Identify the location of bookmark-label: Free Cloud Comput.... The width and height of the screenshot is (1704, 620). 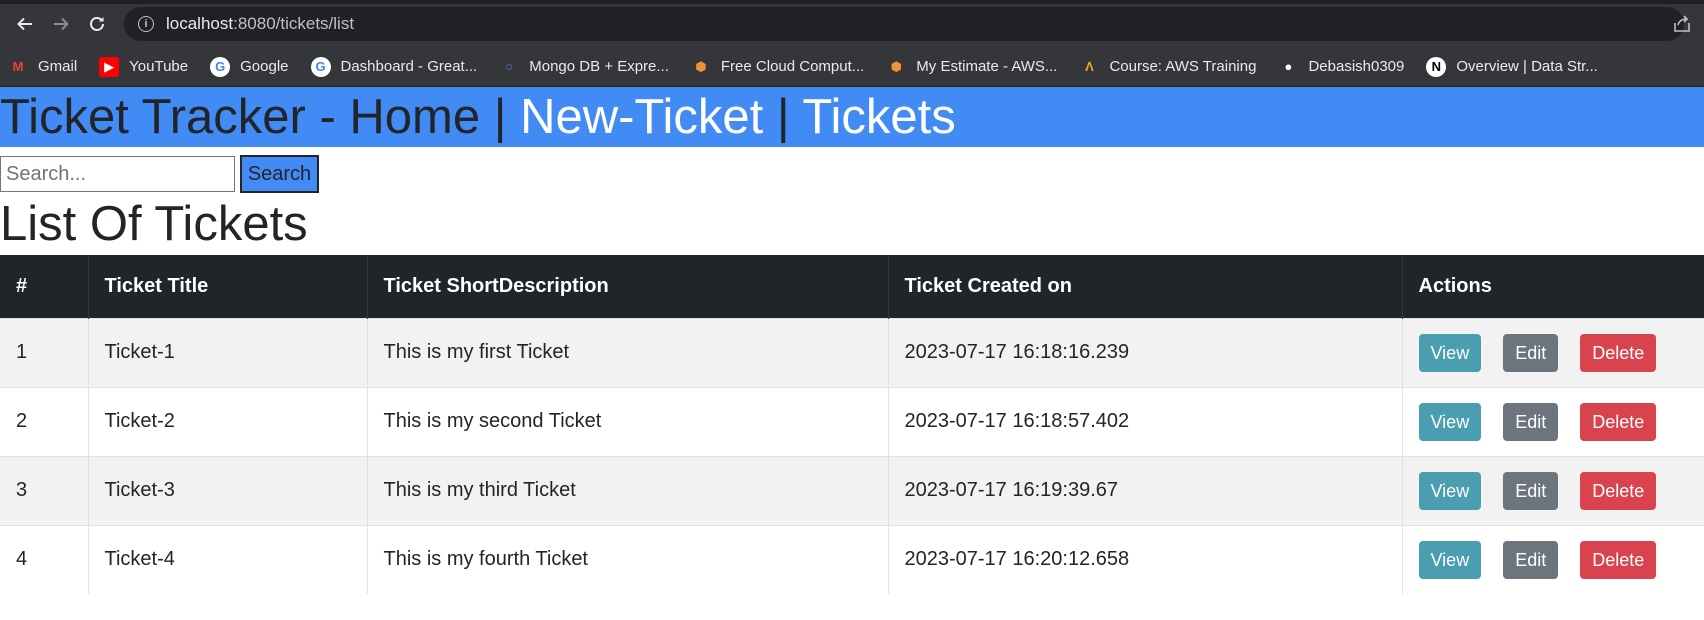
(792, 66).